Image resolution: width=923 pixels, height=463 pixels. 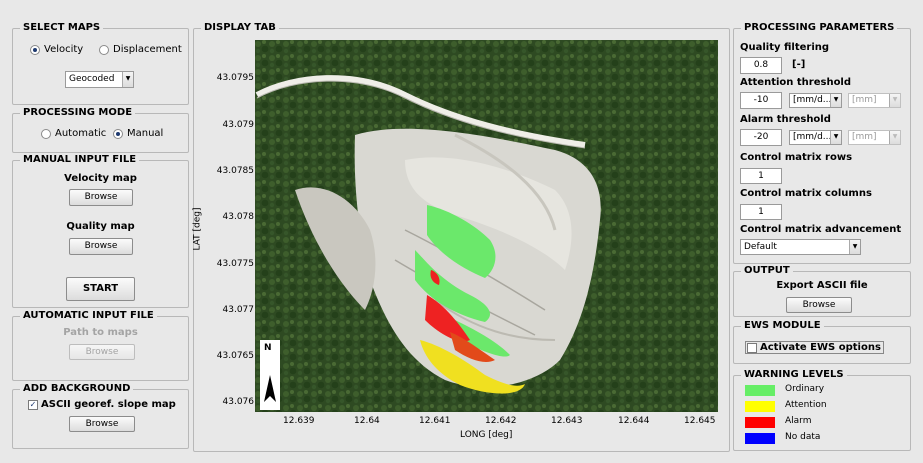 What do you see at coordinates (299, 421) in the screenshot?
I see `x-tick-label: 12.639` at bounding box center [299, 421].